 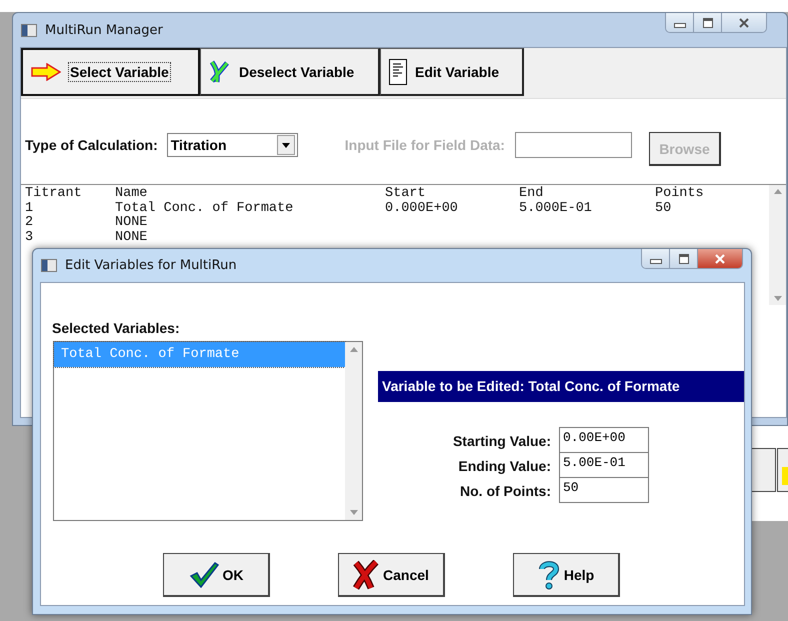 What do you see at coordinates (110, 72) in the screenshot?
I see `toolbar-button: Select Variable` at bounding box center [110, 72].